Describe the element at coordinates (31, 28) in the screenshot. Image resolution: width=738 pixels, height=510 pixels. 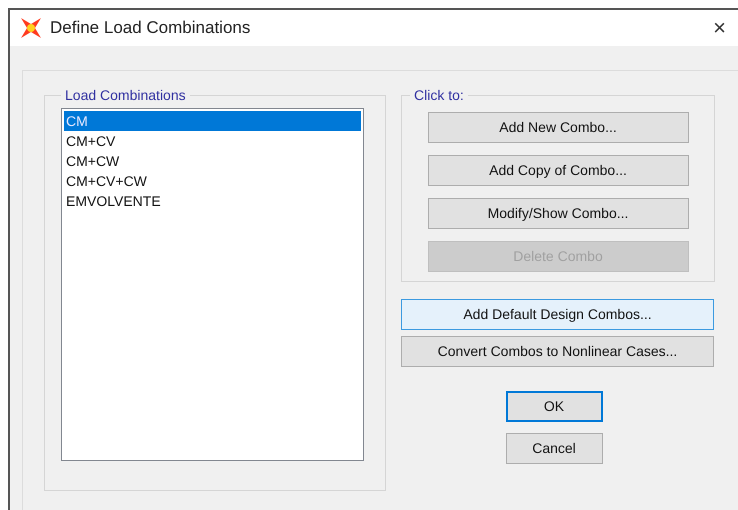
I see `app-logo-icon` at that location.